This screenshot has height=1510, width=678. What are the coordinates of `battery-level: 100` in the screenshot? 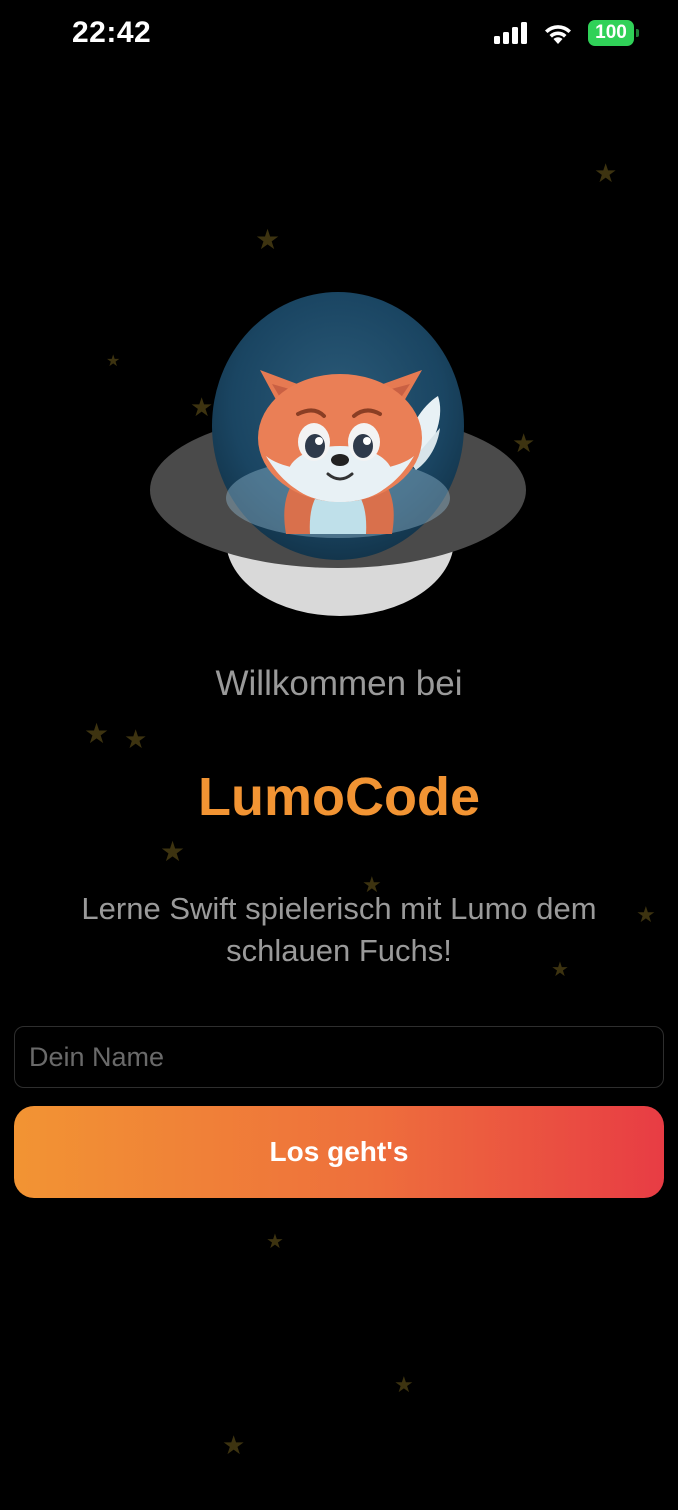 It's located at (611, 32).